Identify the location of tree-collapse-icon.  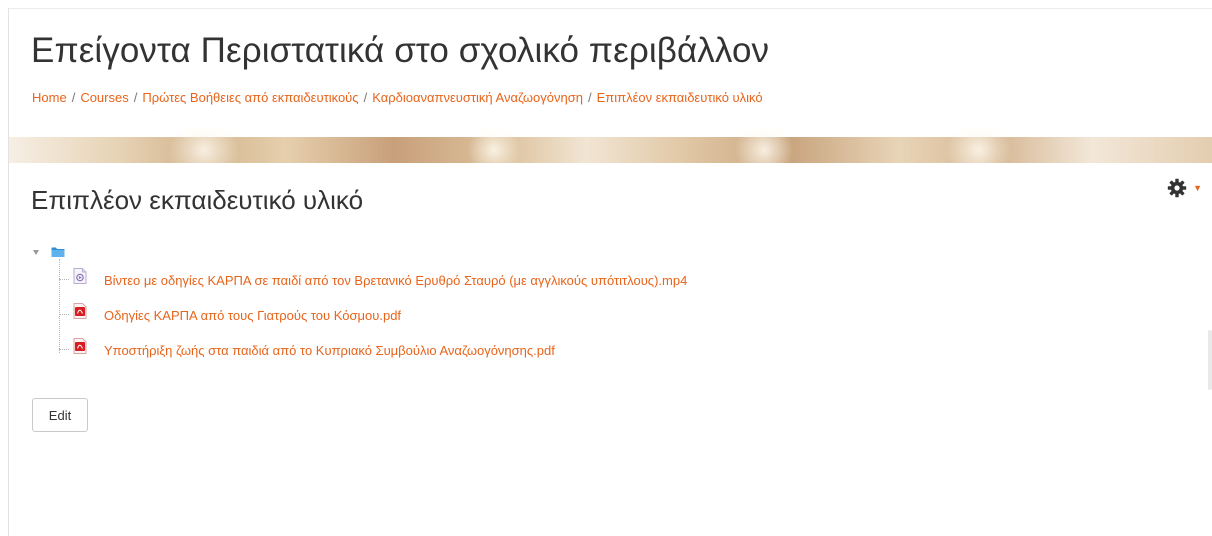
(36, 252).